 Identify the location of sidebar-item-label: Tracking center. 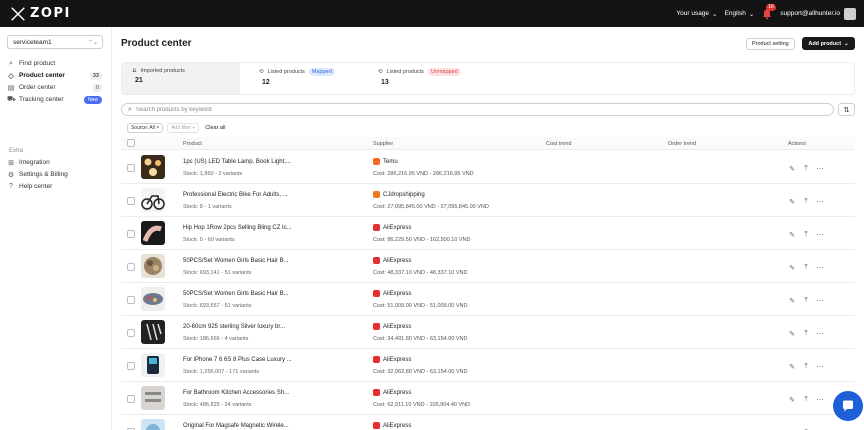
(41, 99).